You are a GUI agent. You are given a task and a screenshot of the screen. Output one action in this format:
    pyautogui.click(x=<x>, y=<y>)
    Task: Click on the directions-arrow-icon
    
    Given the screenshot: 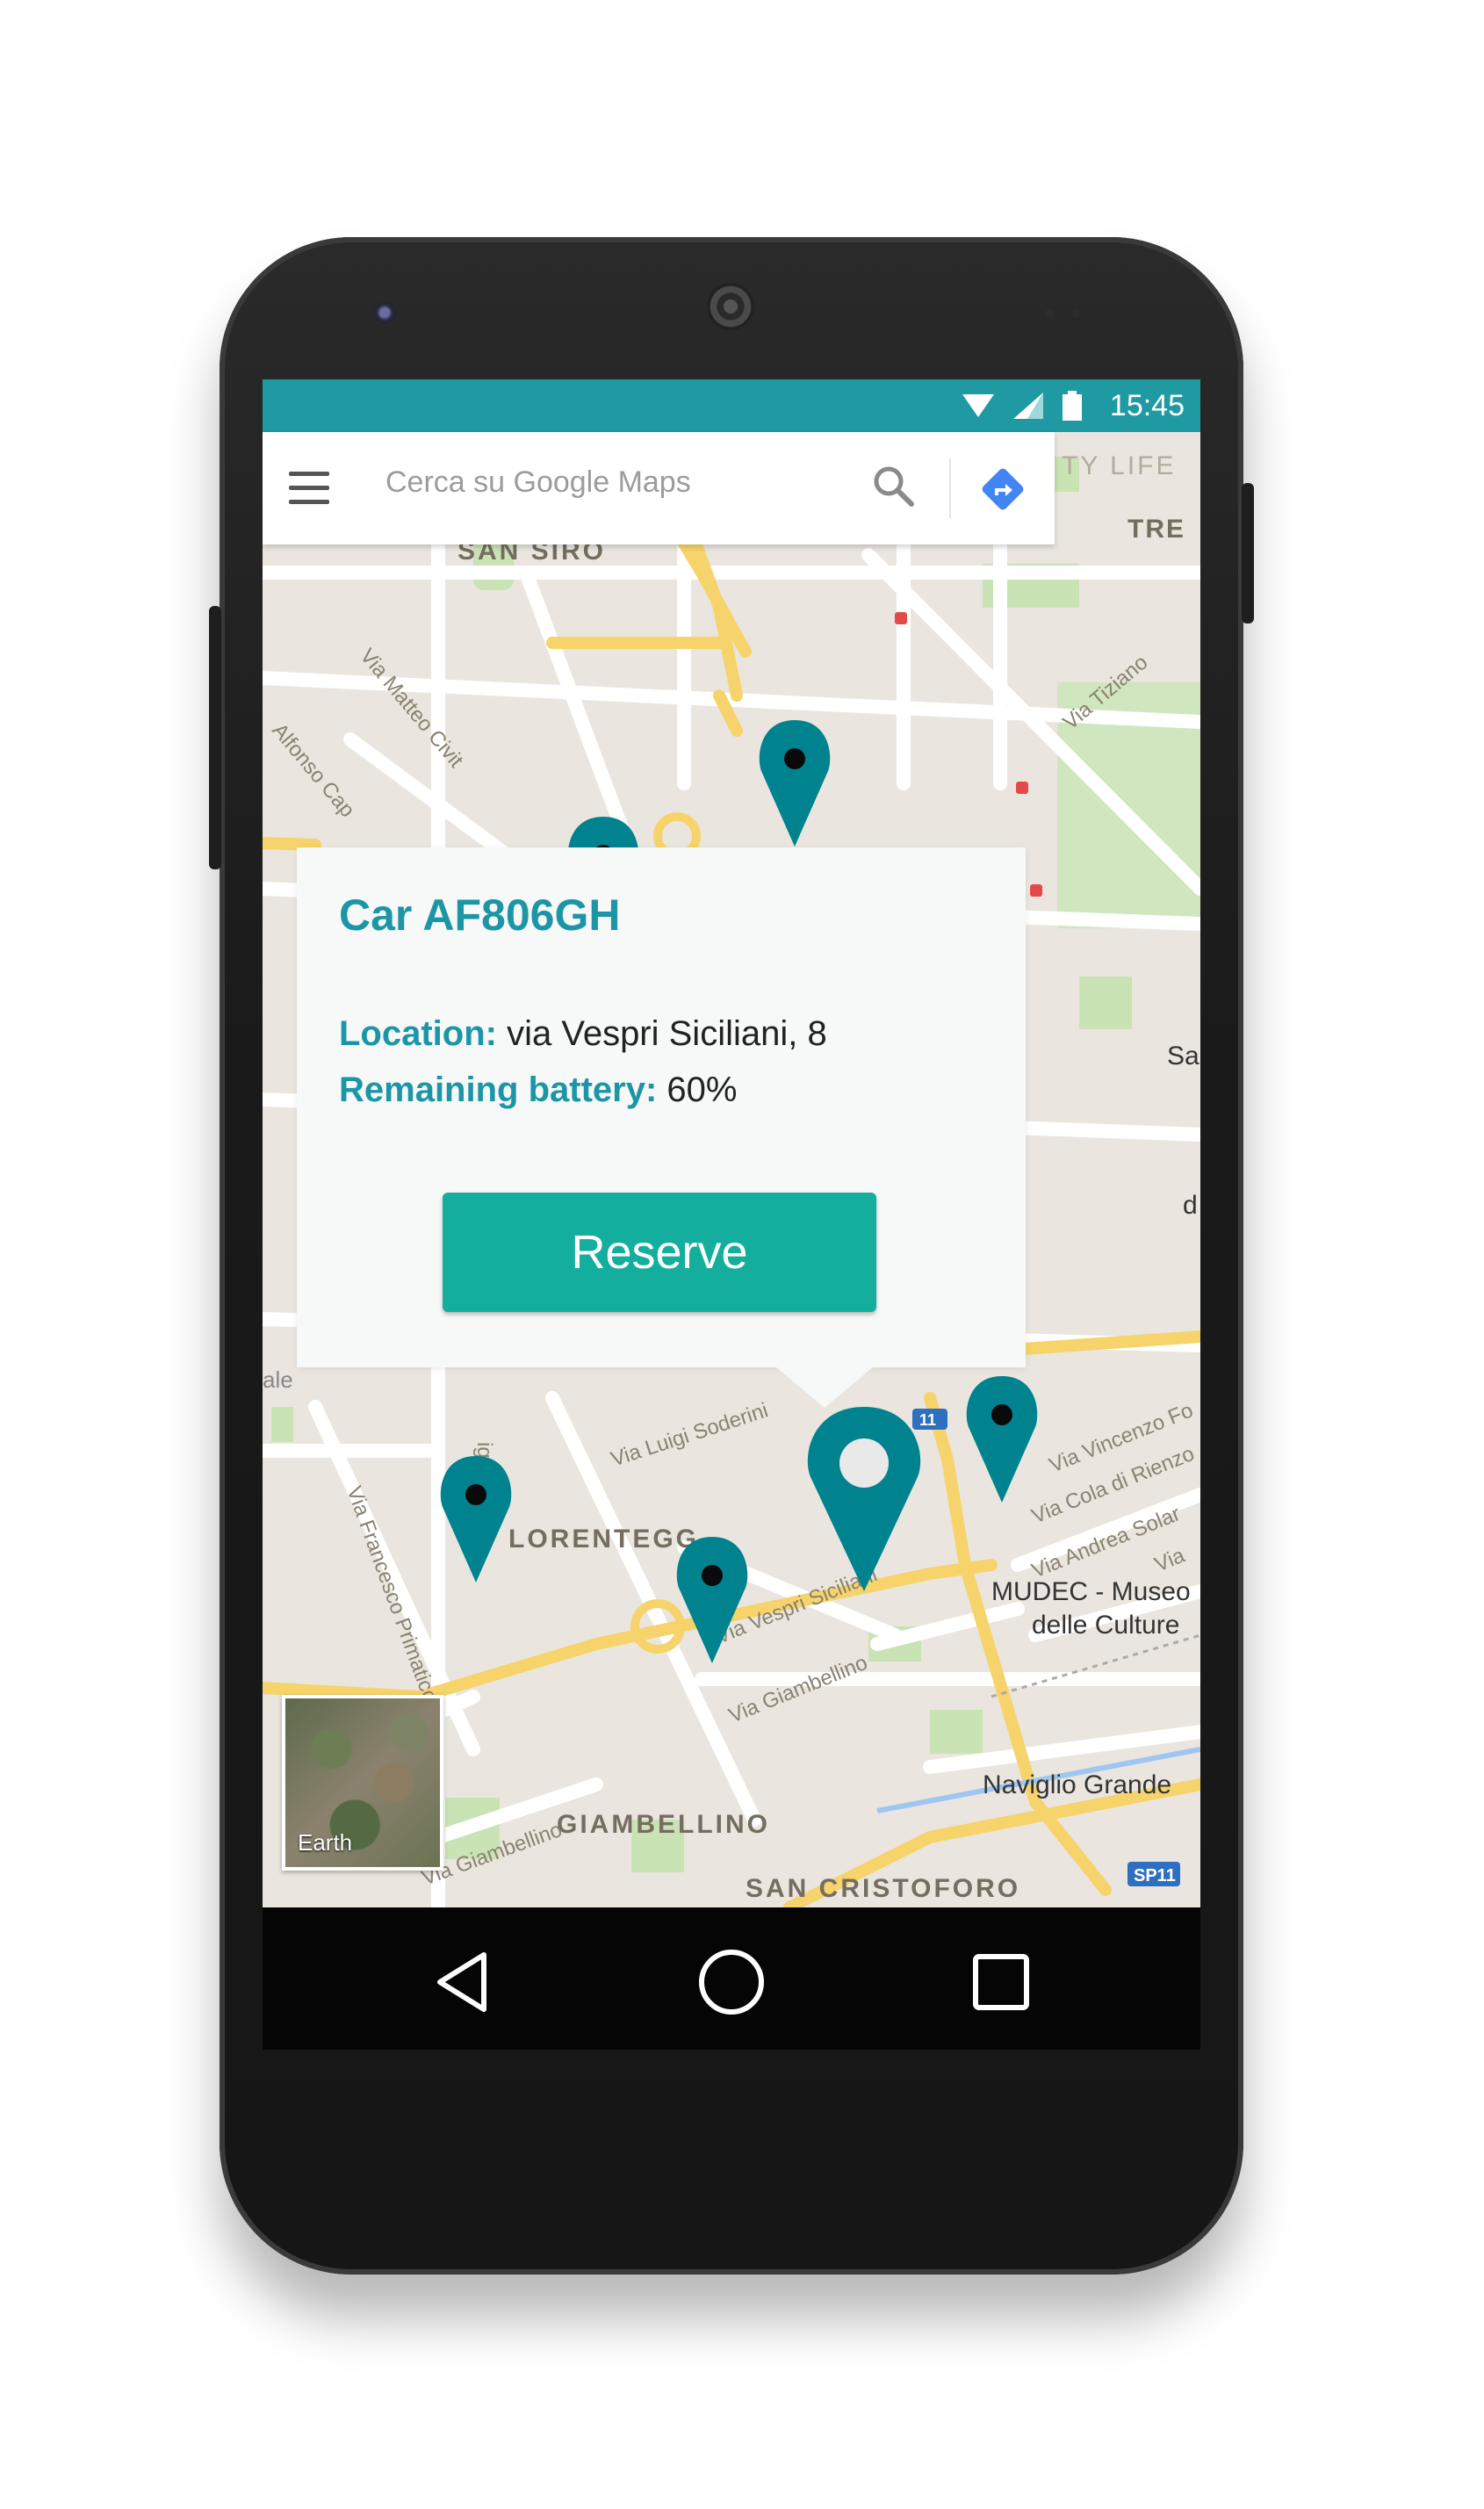 What is the action you would take?
    pyautogui.click(x=1003, y=489)
    